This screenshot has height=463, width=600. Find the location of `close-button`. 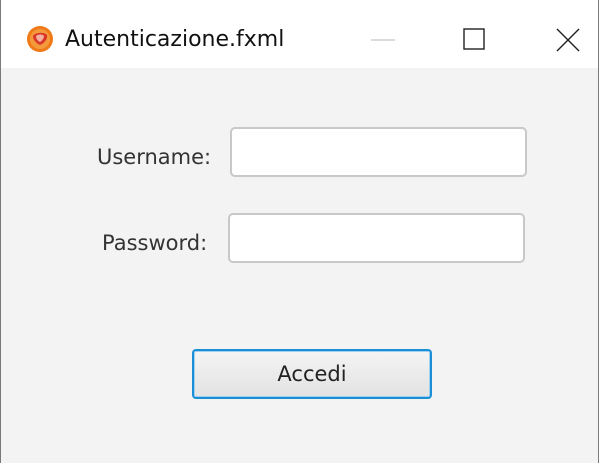

close-button is located at coordinates (568, 40).